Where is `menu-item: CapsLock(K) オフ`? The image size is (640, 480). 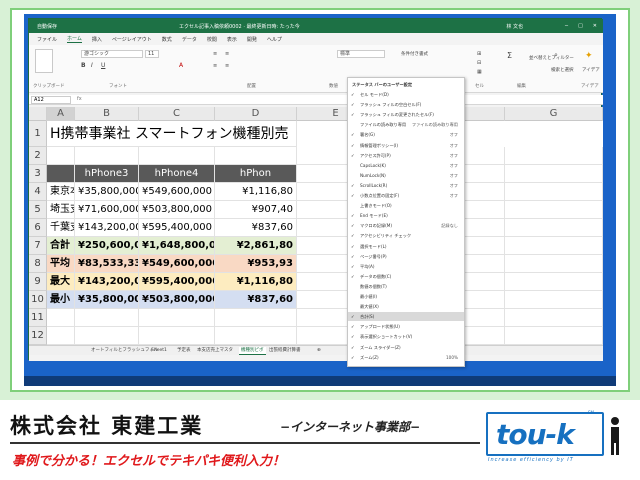
menu-item: CapsLock(K) オフ is located at coordinates (406, 165).